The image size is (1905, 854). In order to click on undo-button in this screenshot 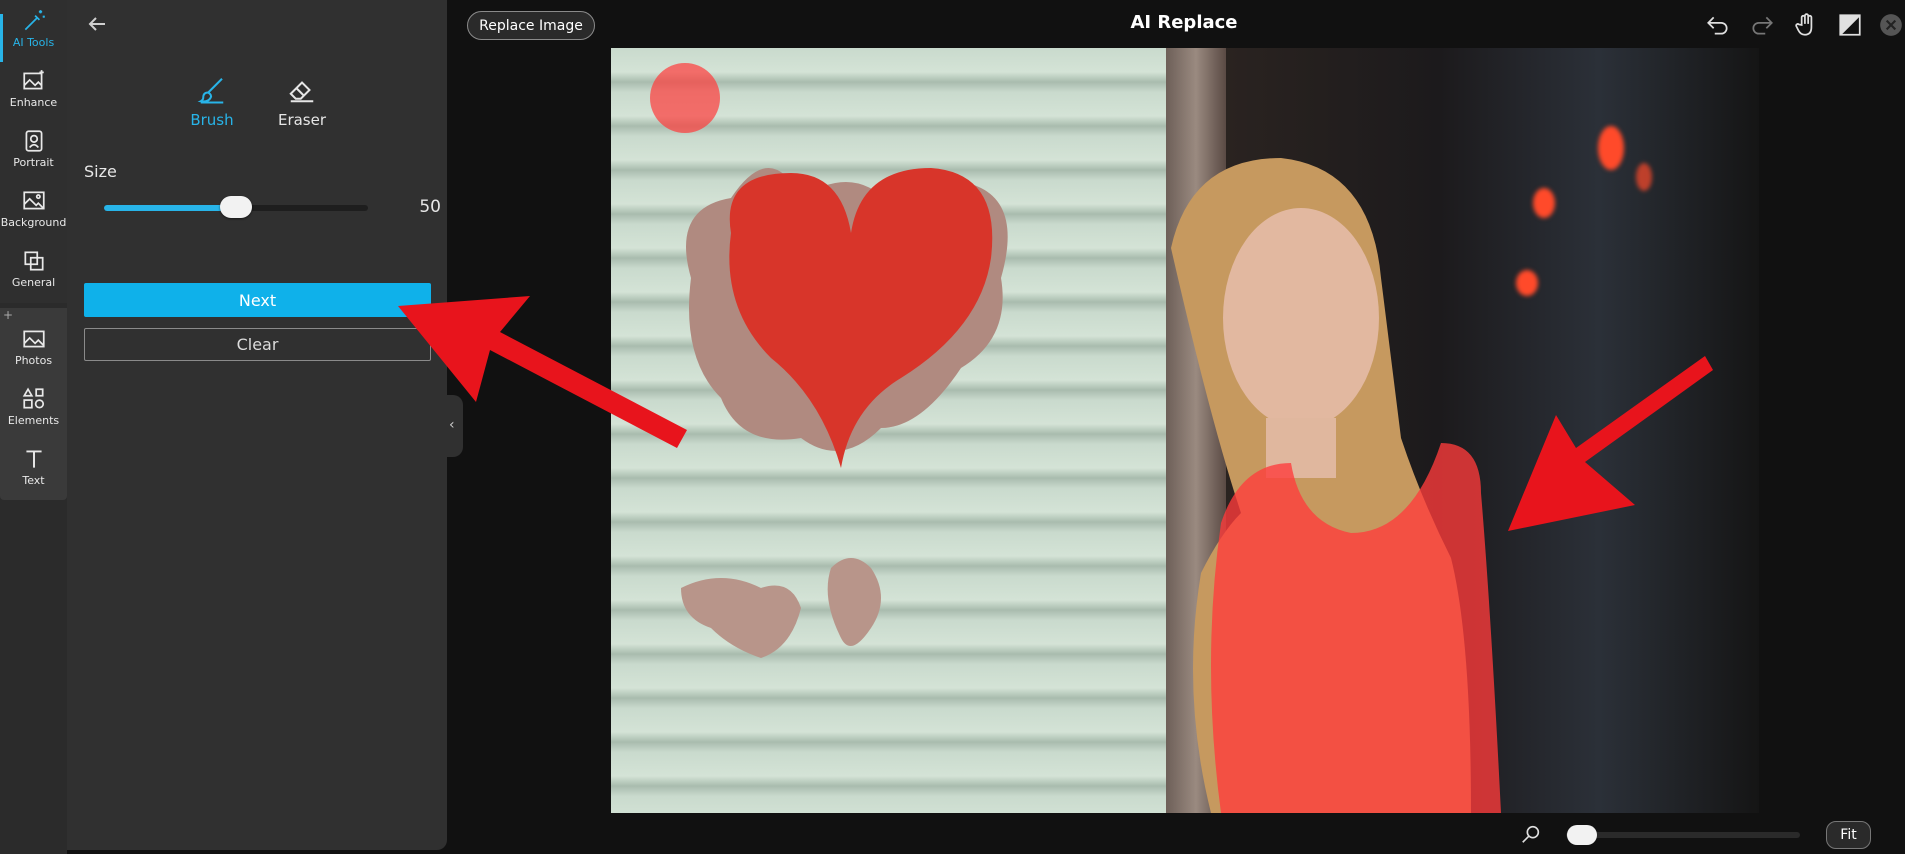, I will do `click(1718, 25)`.